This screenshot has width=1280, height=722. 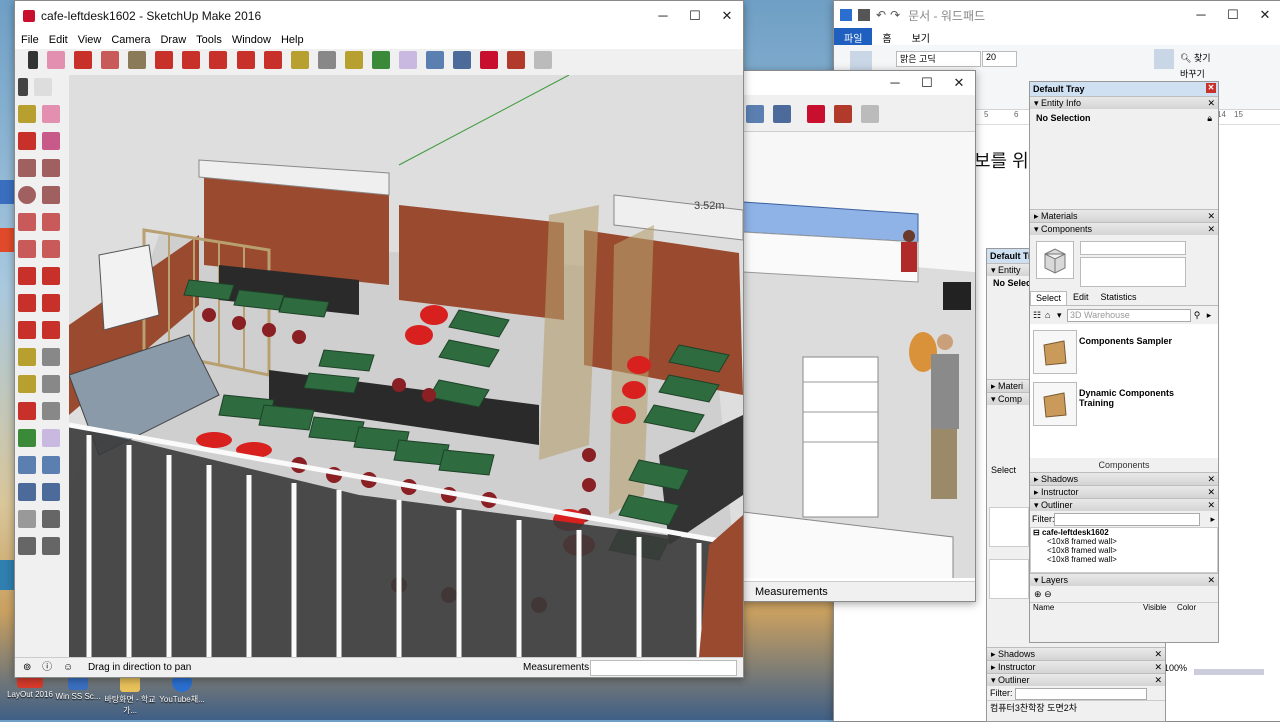 I want to click on user-icon: ☺, so click(x=68, y=667).